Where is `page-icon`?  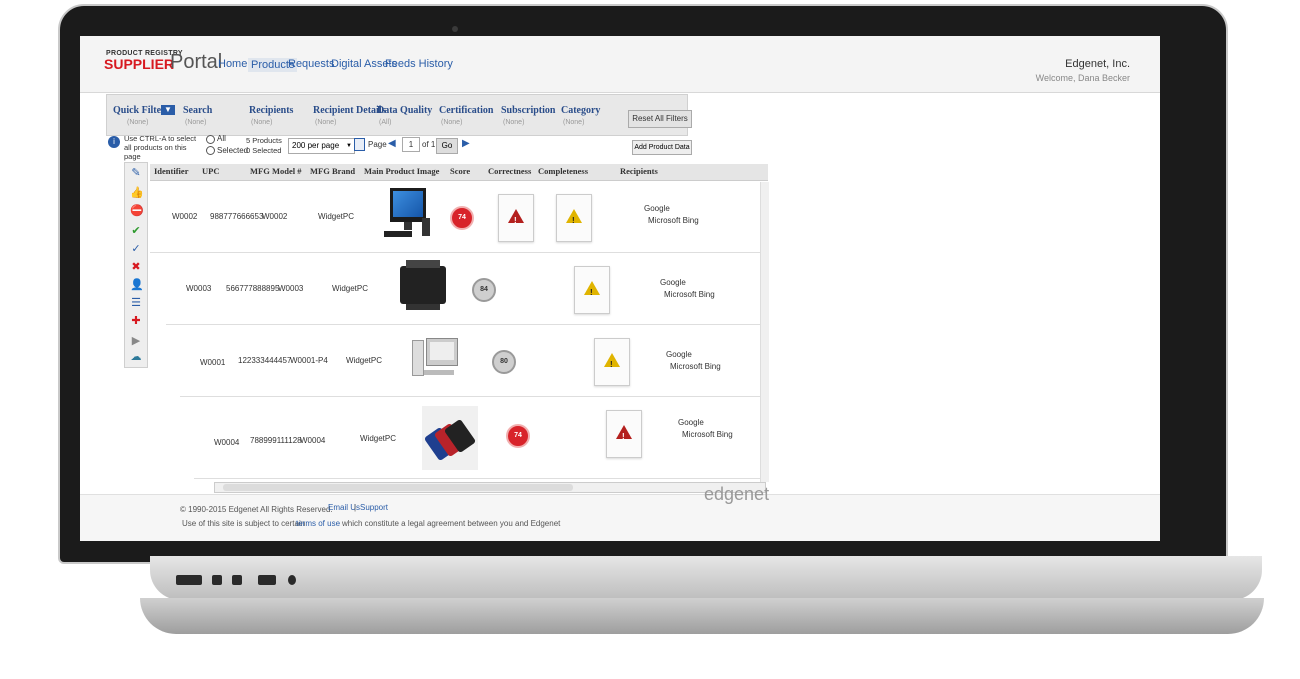 page-icon is located at coordinates (359, 144).